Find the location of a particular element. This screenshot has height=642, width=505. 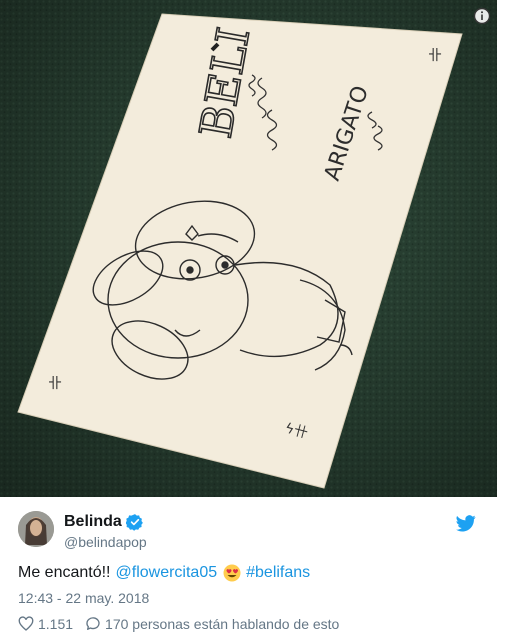

like-count: 1.151 is located at coordinates (56, 624).